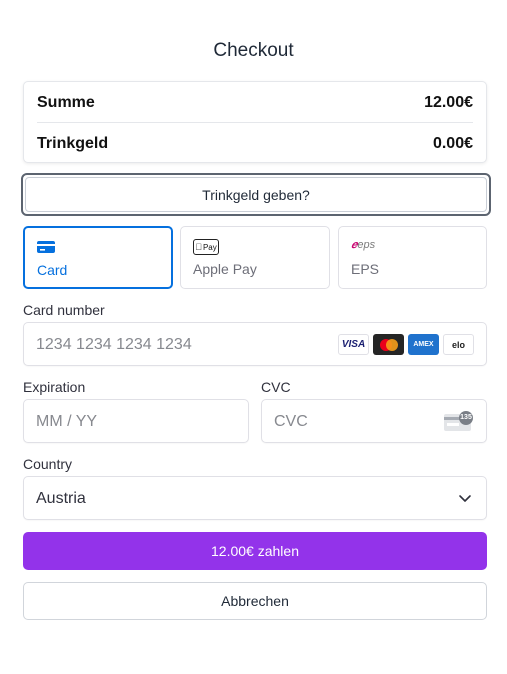 The image size is (507, 674). What do you see at coordinates (466, 417) in the screenshot?
I see `cvc-icon-text: 135` at bounding box center [466, 417].